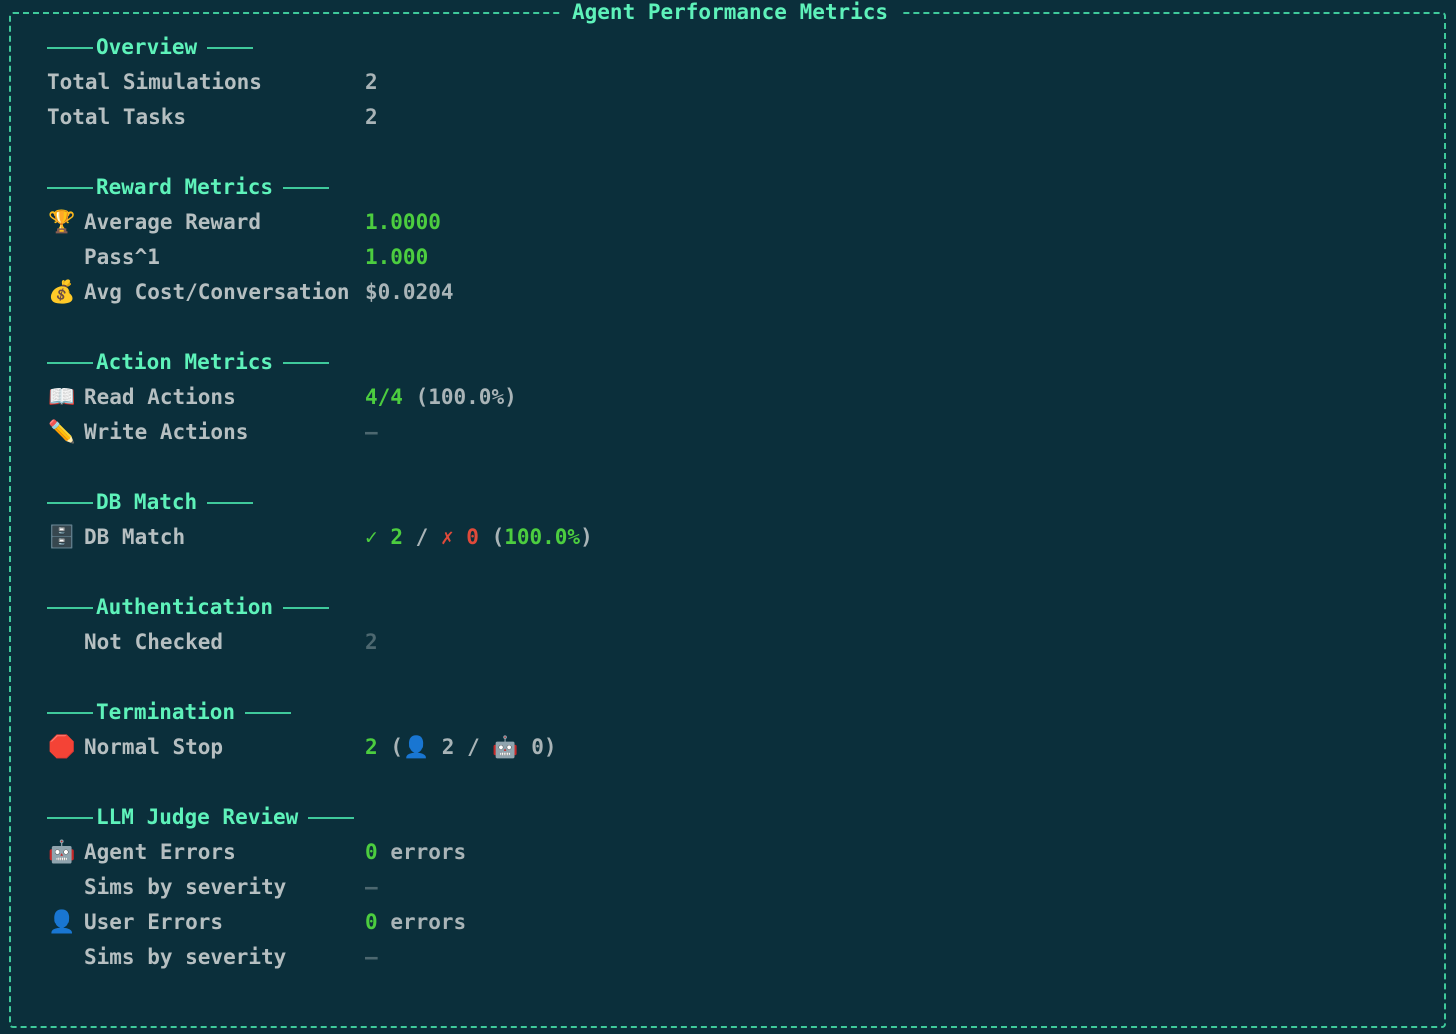 The image size is (1456, 1034). Describe the element at coordinates (62, 537) in the screenshot. I see `file-cabinet-icon: 🗄️` at that location.